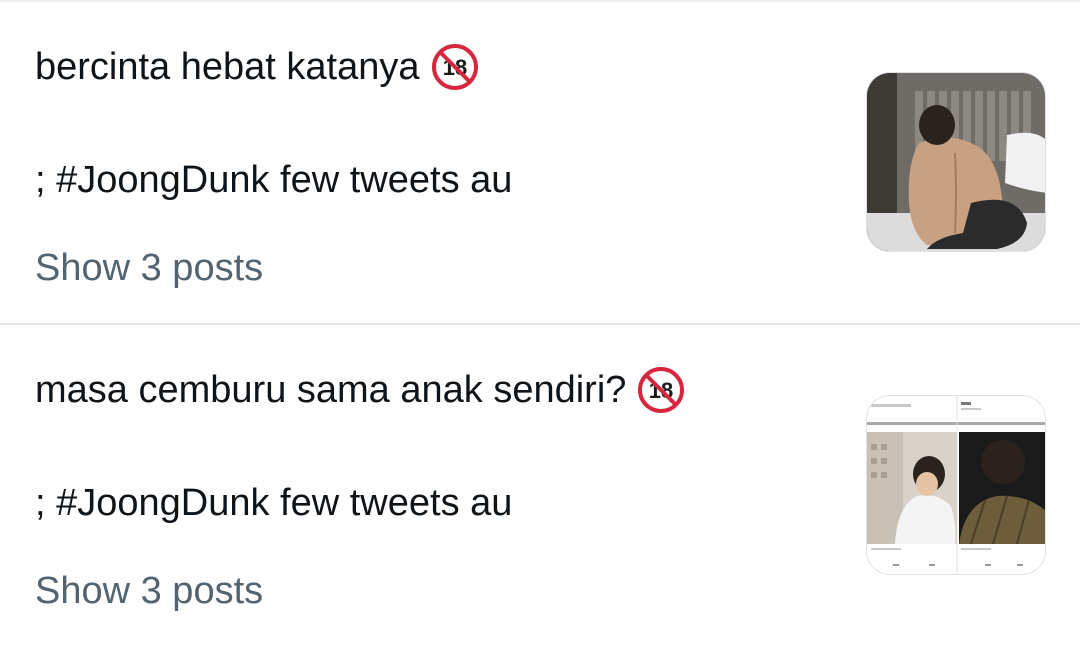 This screenshot has width=1080, height=646. I want to click on thread-title: masa cemburu sama anak sendiri?, so click(331, 390).